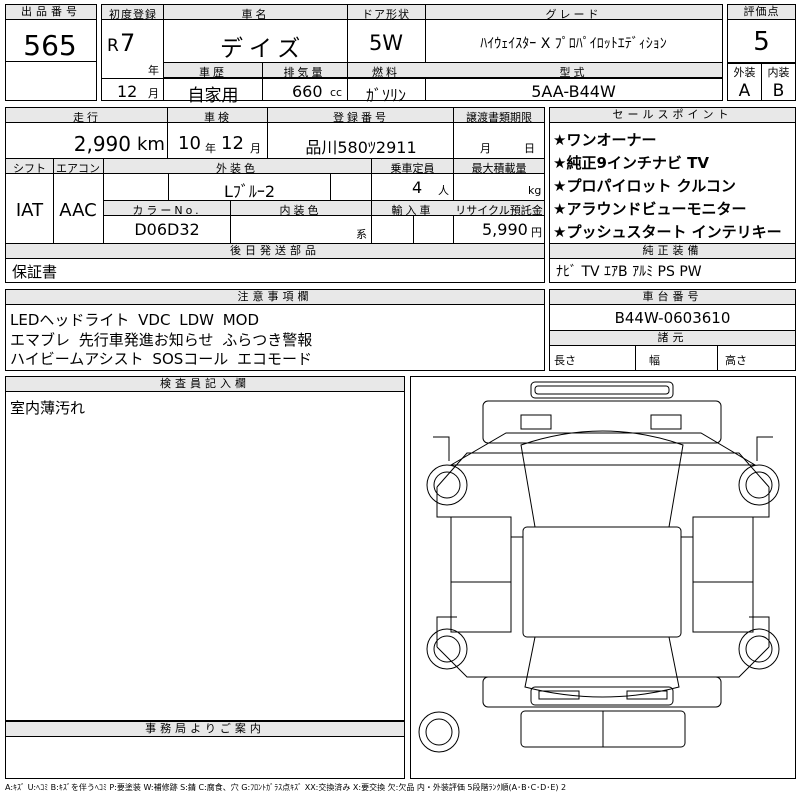 The height and width of the screenshot is (800, 800). Describe the element at coordinates (499, 168) in the screenshot. I see `max-load-label: 最大積載量` at that location.